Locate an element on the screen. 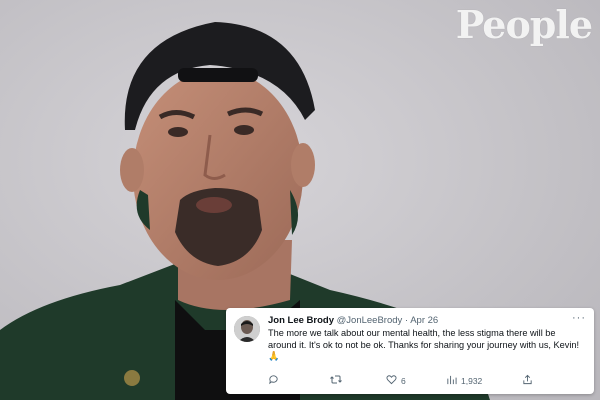 This screenshot has height=400, width=600. views-button: 1,932 is located at coordinates (464, 380).